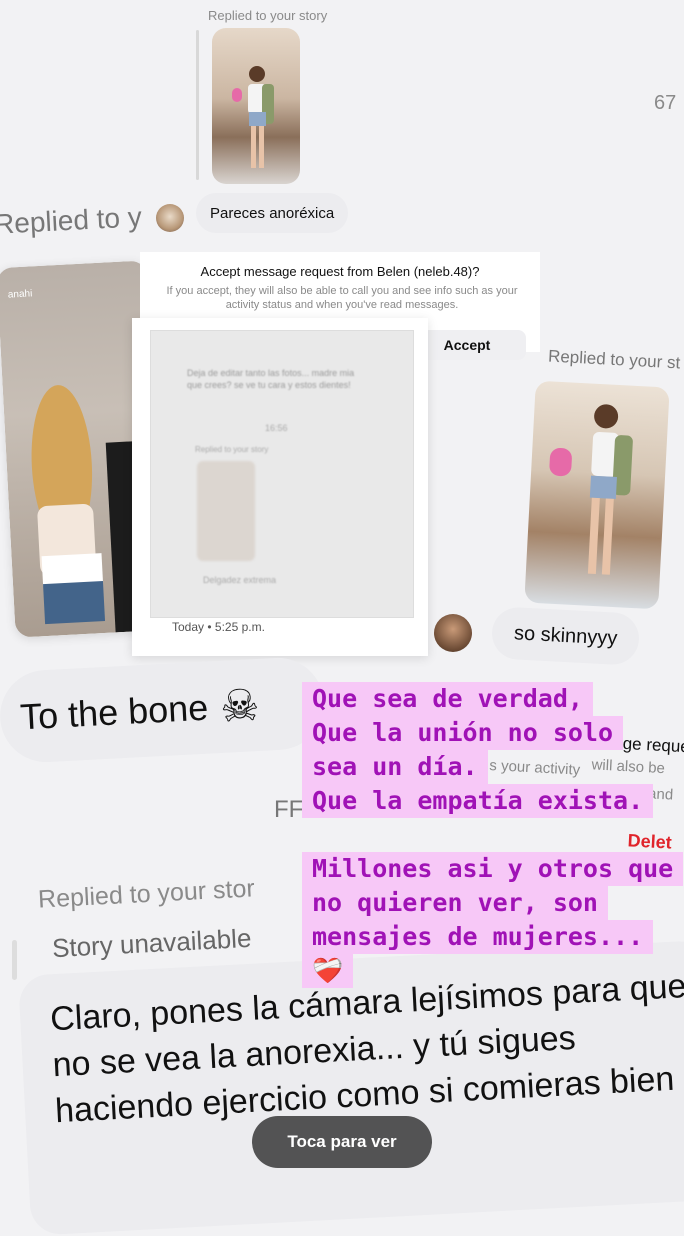 The height and width of the screenshot is (1236, 684). What do you see at coordinates (614, 359) in the screenshot?
I see `right-reply-label: Replied to your st` at bounding box center [614, 359].